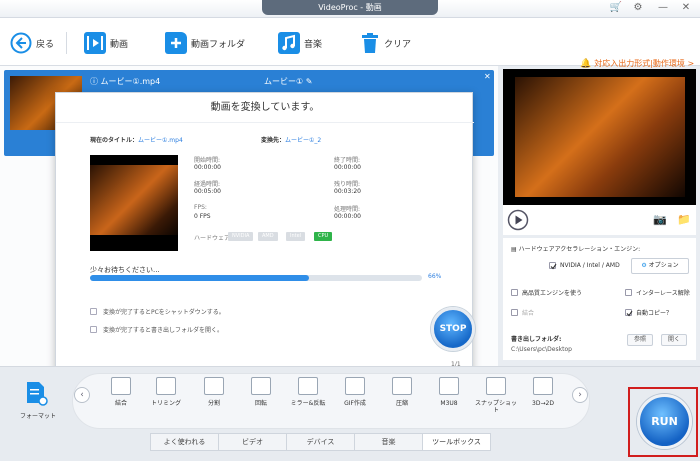 The image size is (700, 461). What do you see at coordinates (628, 292) in the screenshot?
I see `deinterlace-checkbox` at bounding box center [628, 292].